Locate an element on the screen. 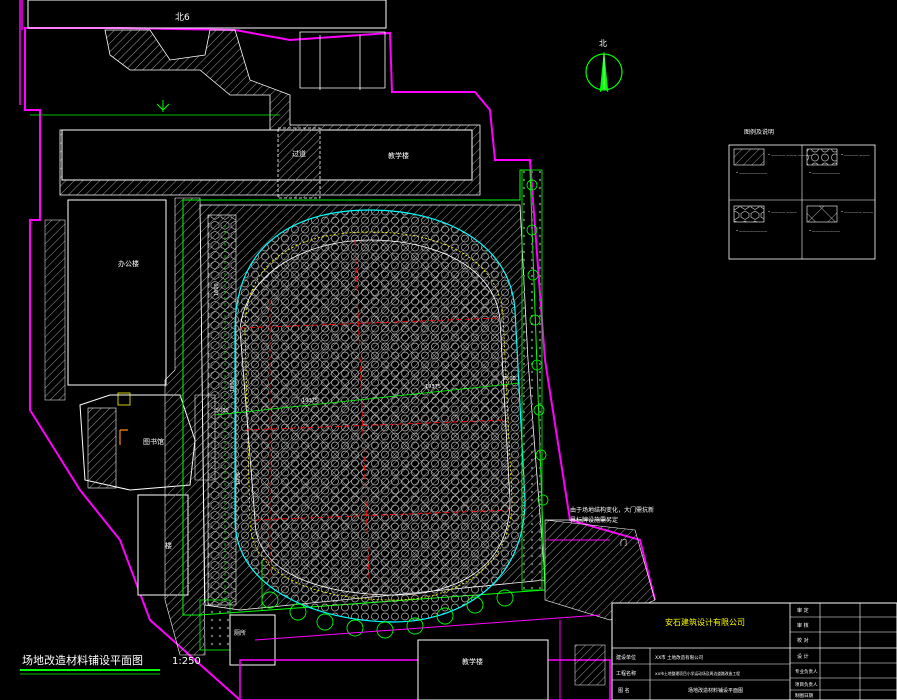 This screenshot has height=700, width=897. north-arrow-icon is located at coordinates (604, 72).